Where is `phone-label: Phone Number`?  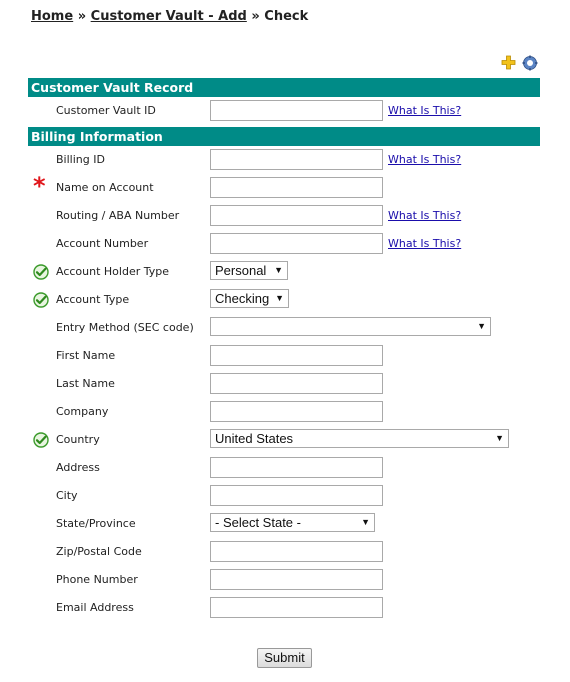
phone-label: Phone Number is located at coordinates (97, 579).